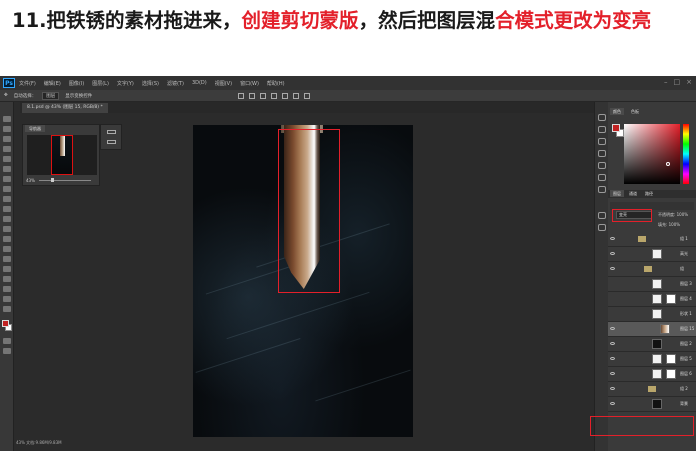  Describe the element at coordinates (652, 404) in the screenshot. I see `layer-row: 背景` at that location.